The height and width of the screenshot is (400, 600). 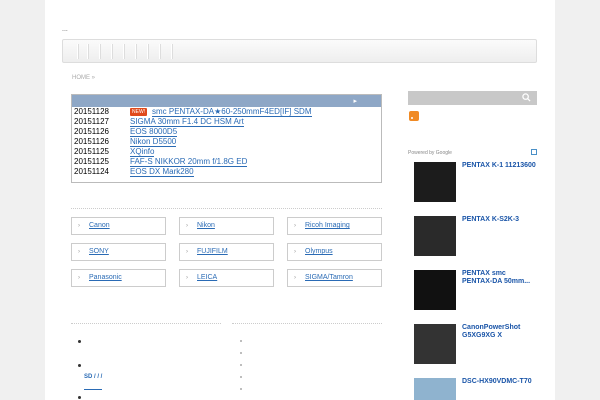 What do you see at coordinates (499, 166) in the screenshot?
I see `product-title: PENTAX K-1 11213600` at bounding box center [499, 166].